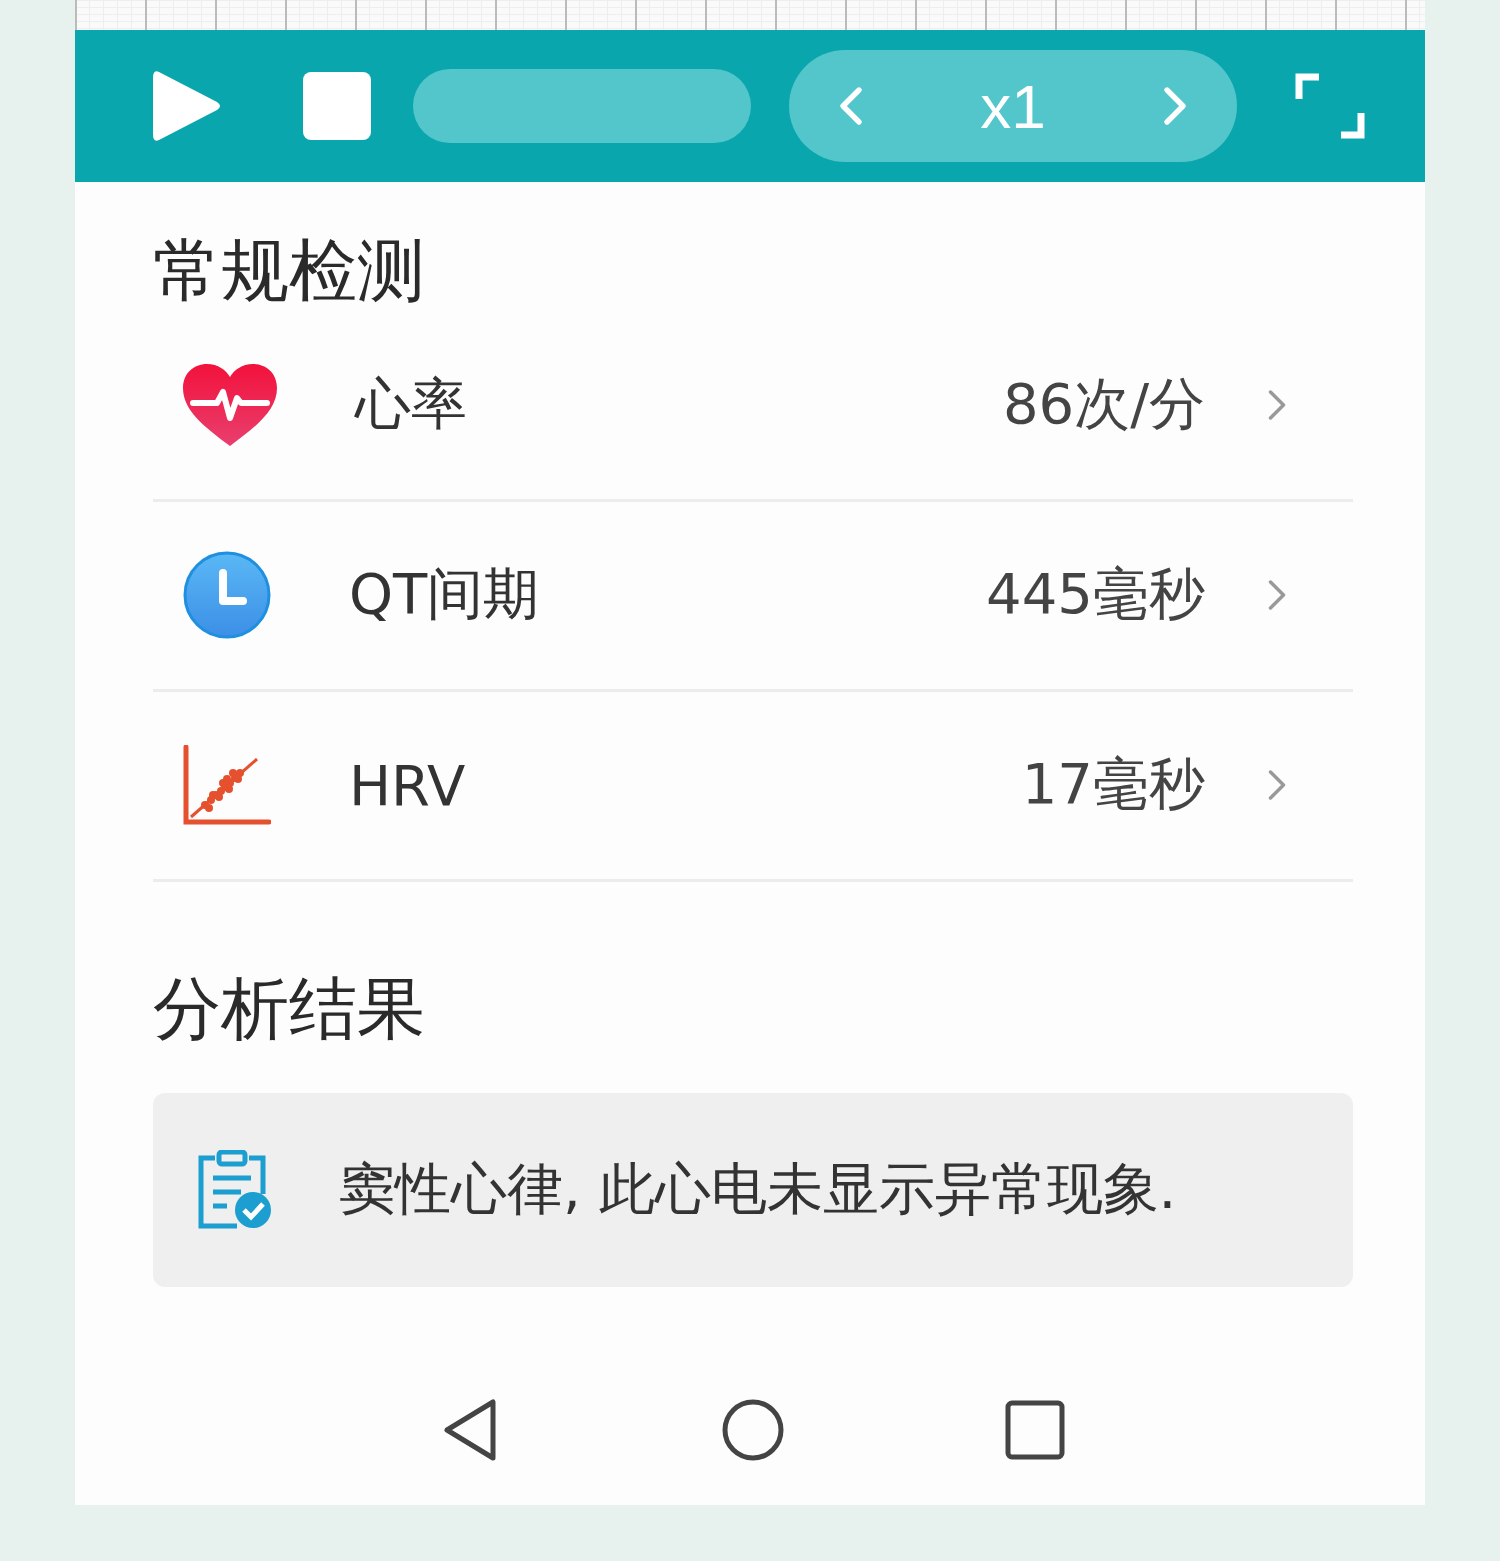 The image size is (1500, 1561). What do you see at coordinates (1095, 594) in the screenshot?
I see `metric-value: 445毫秒` at bounding box center [1095, 594].